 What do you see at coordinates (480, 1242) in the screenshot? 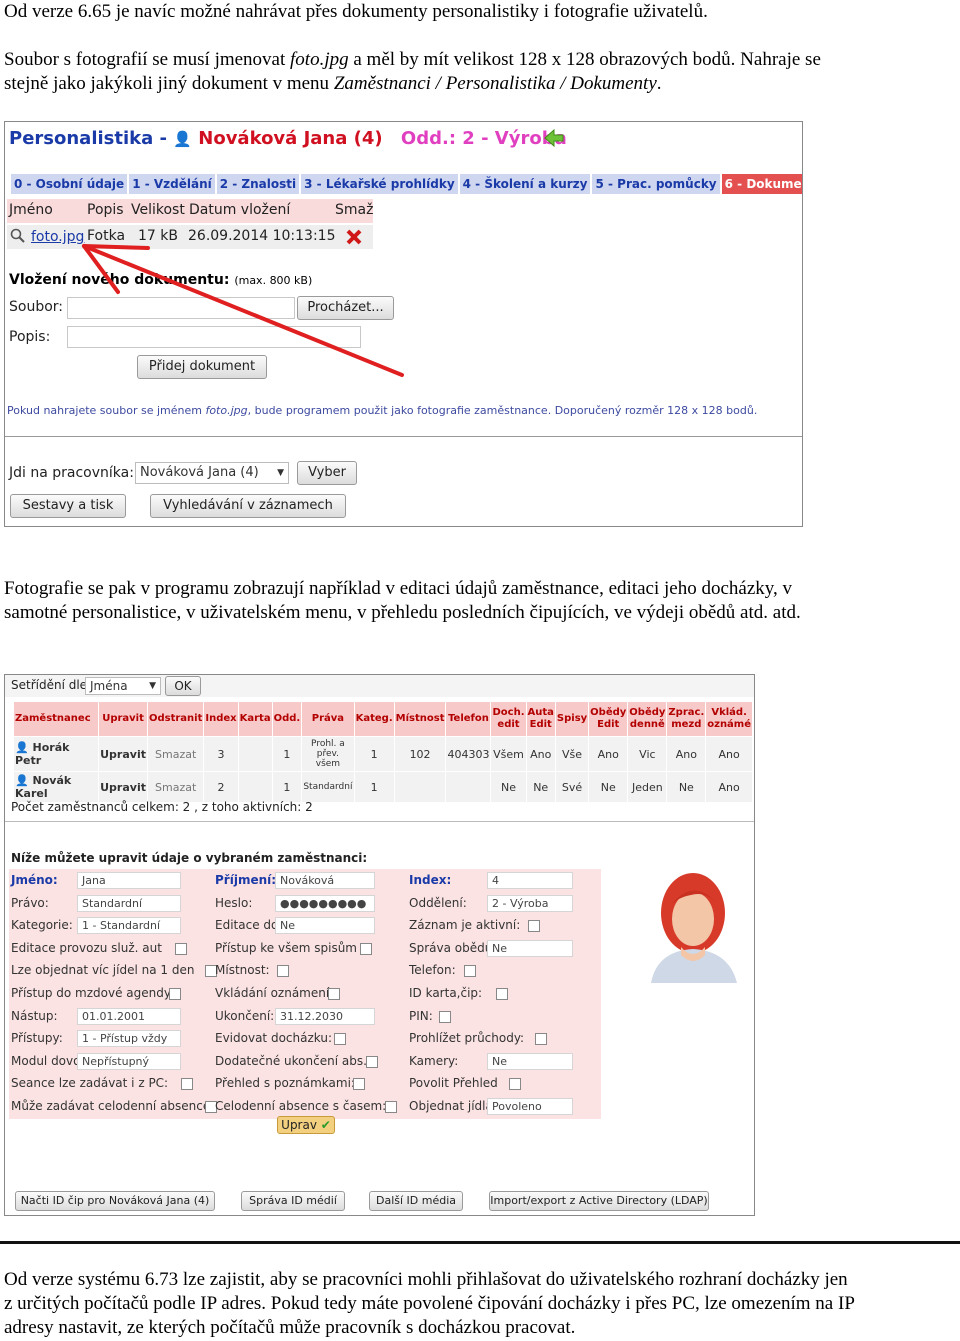
I see `section-separator` at bounding box center [480, 1242].